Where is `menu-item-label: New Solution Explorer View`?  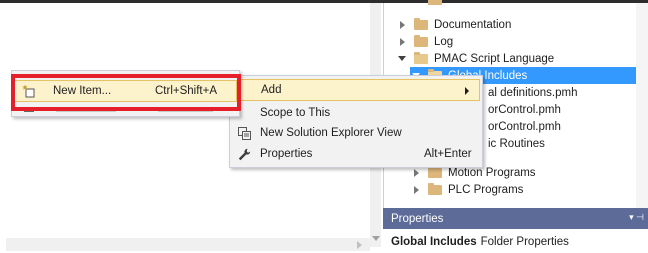
menu-item-label: New Solution Explorer View is located at coordinates (331, 133).